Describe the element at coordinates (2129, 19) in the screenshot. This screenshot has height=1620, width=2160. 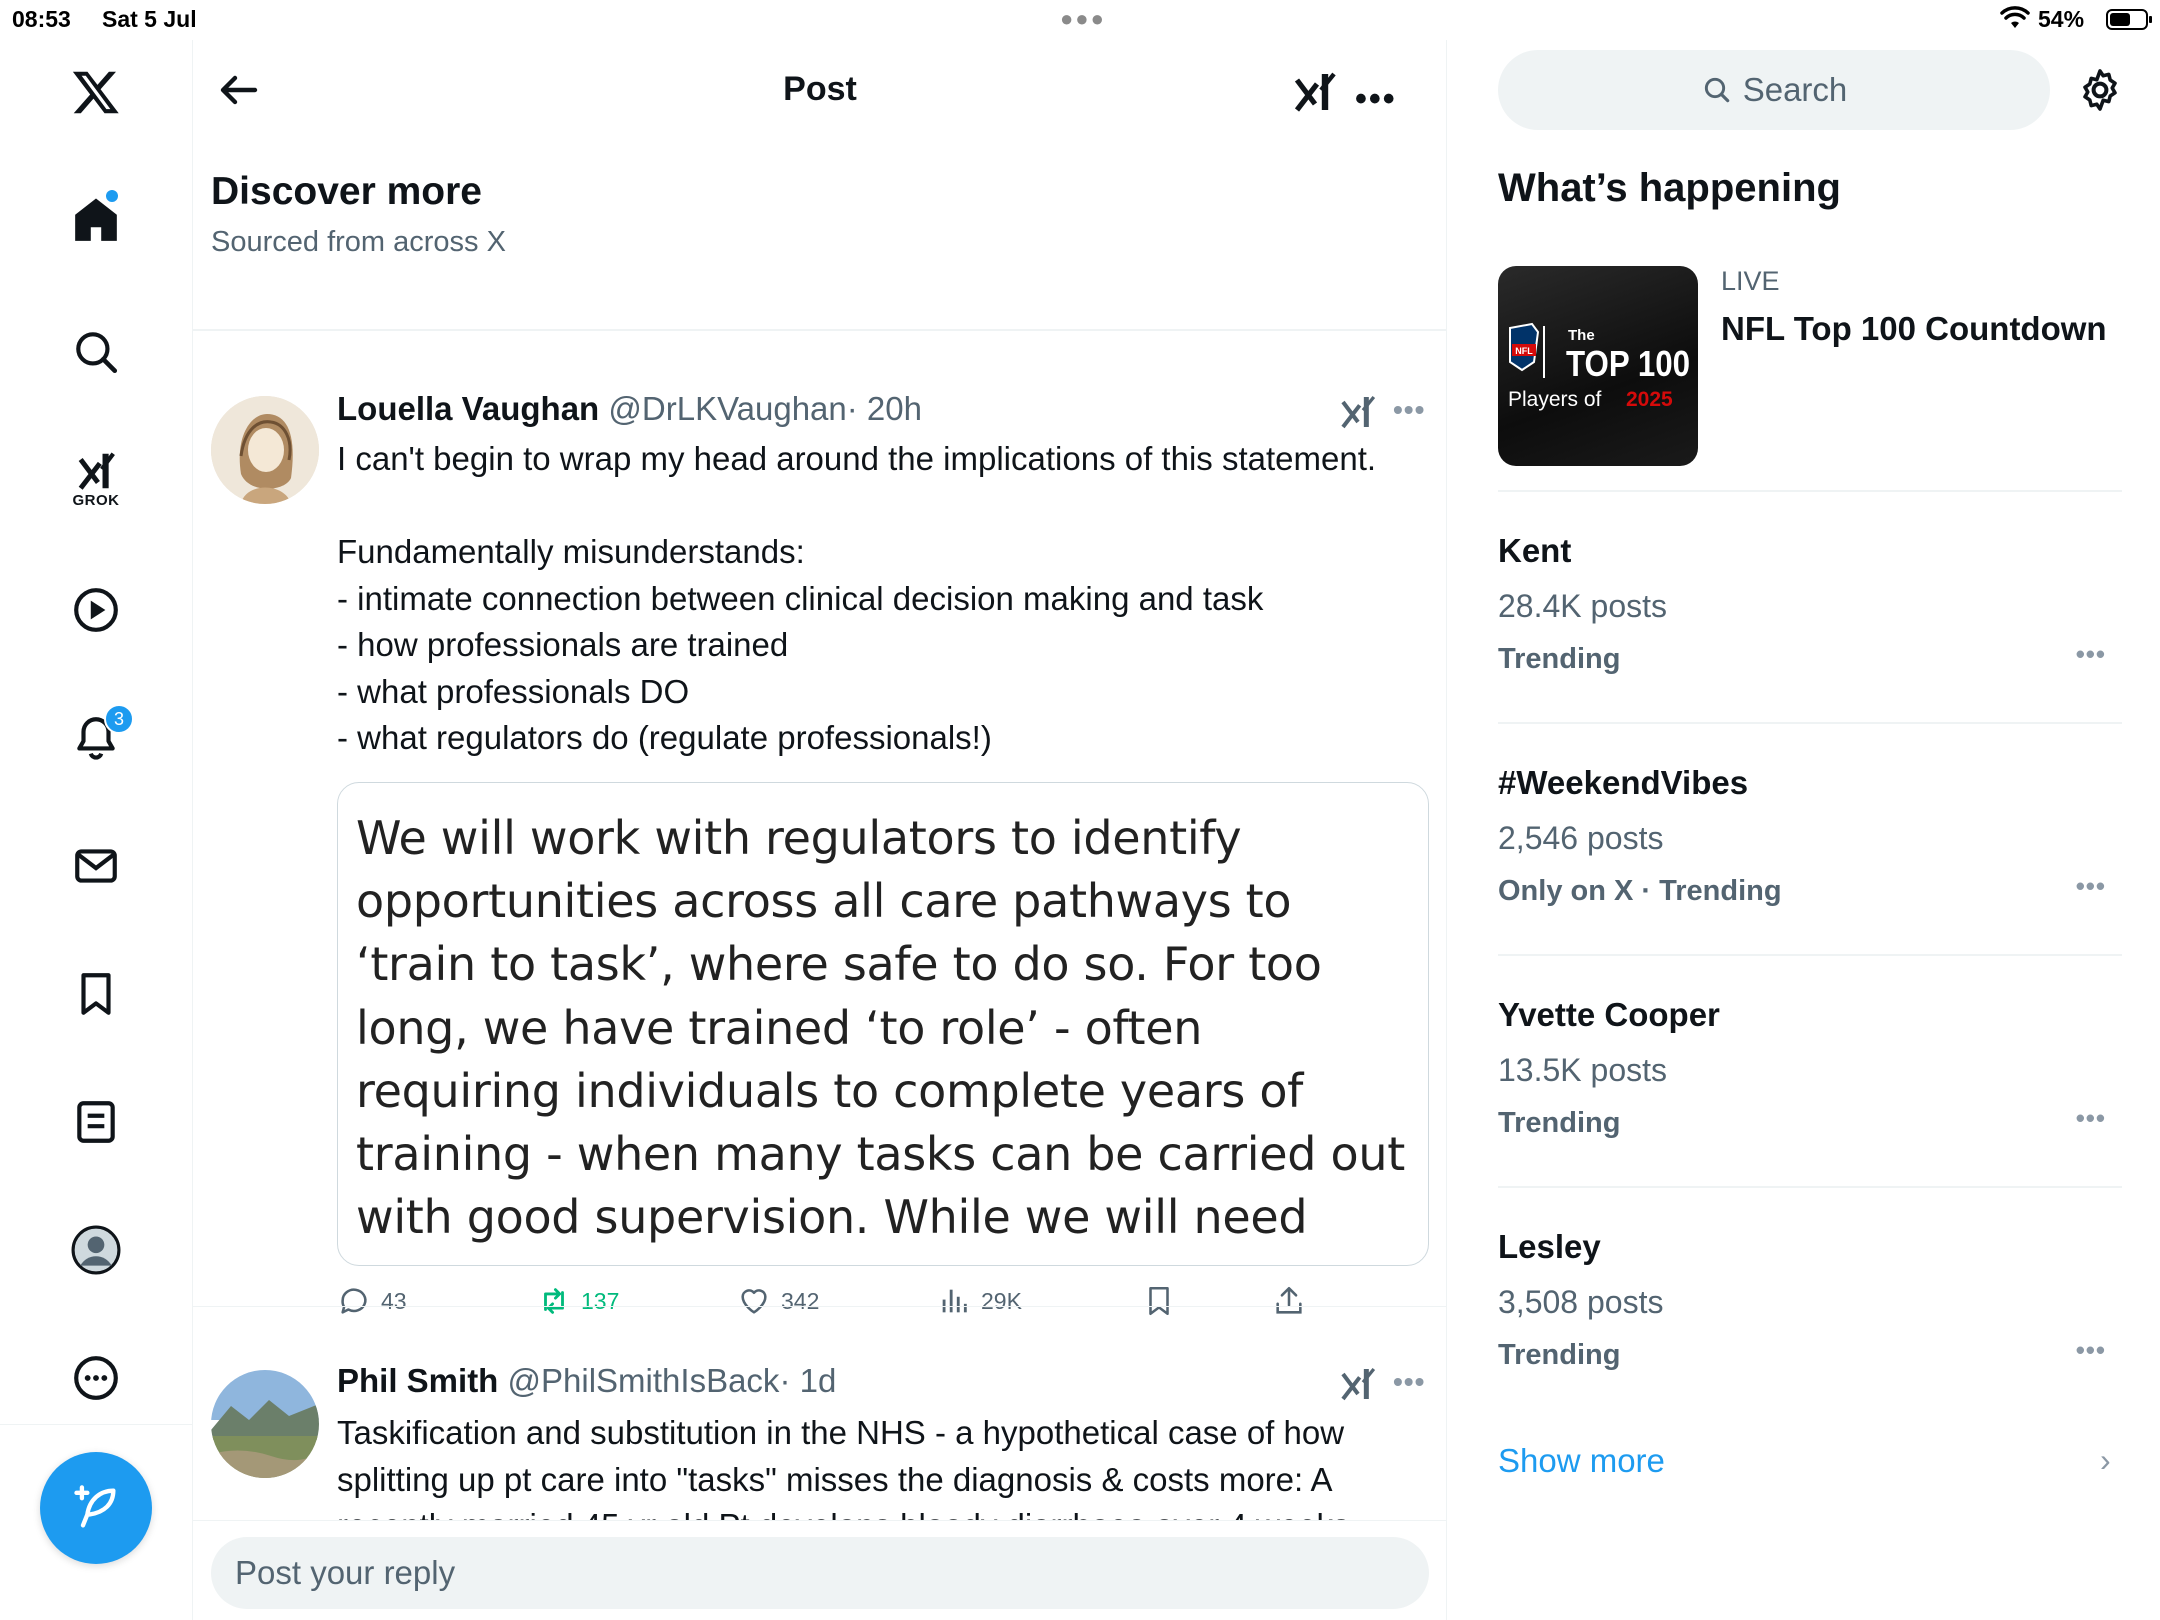
I see `battery-icon` at that location.